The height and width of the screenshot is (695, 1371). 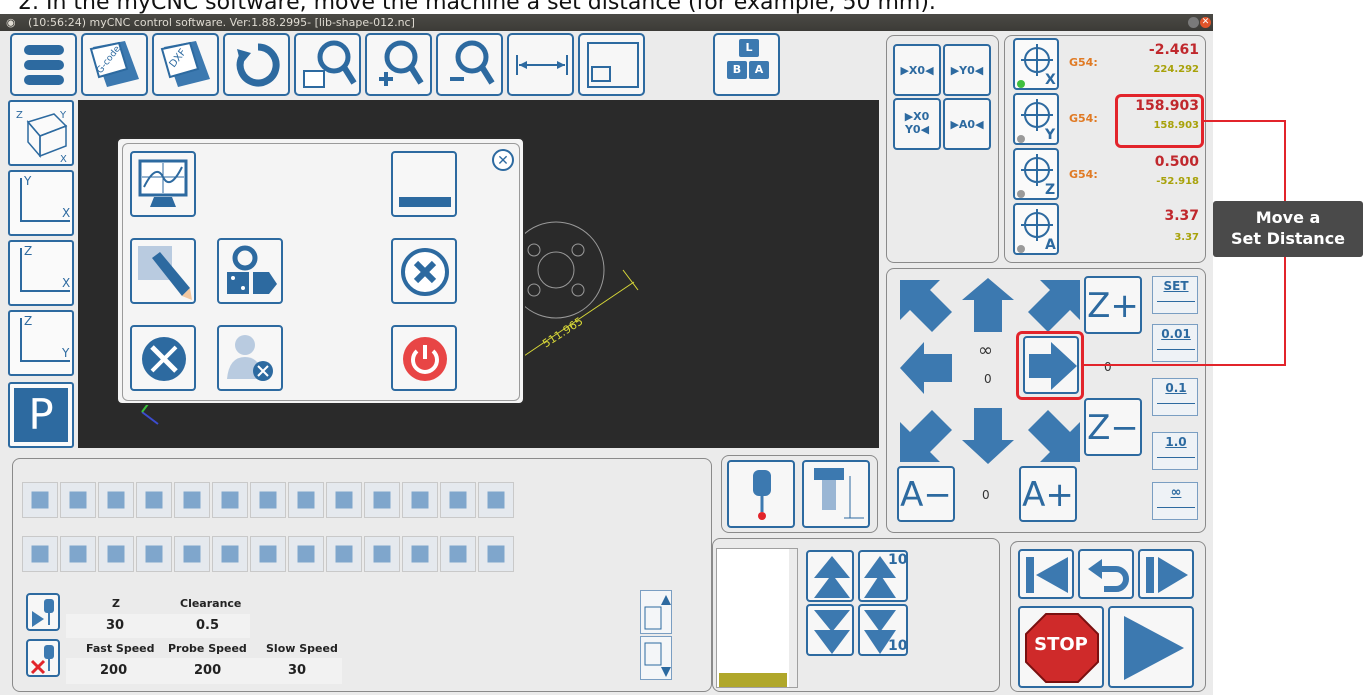 What do you see at coordinates (163, 184) in the screenshot?
I see `probe-monitor-button` at bounding box center [163, 184].